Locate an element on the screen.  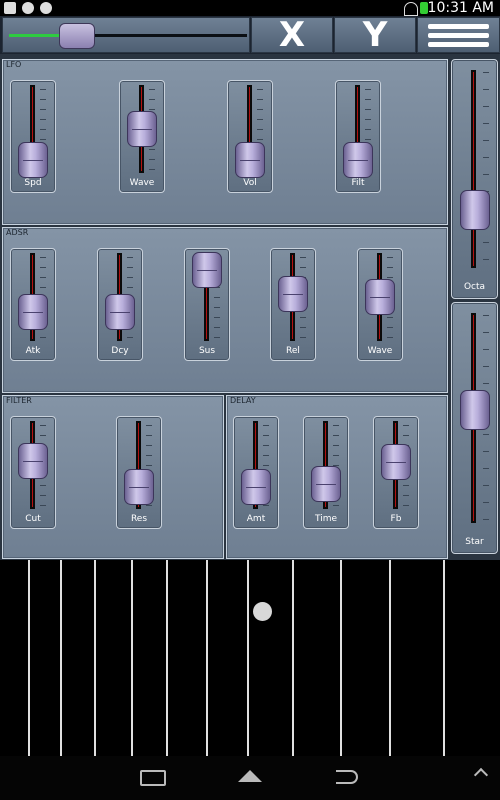
slider-label: Filt is located at coordinates (358, 183).